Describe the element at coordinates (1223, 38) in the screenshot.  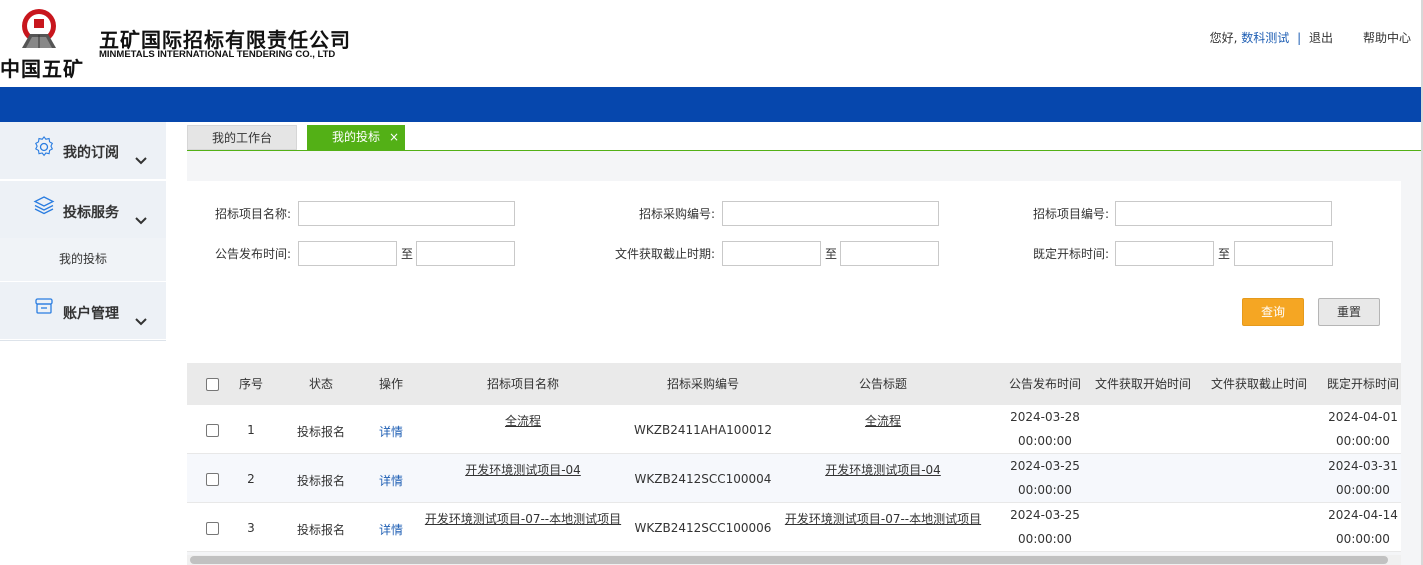
I see `greeting-text: 您好,` at that location.